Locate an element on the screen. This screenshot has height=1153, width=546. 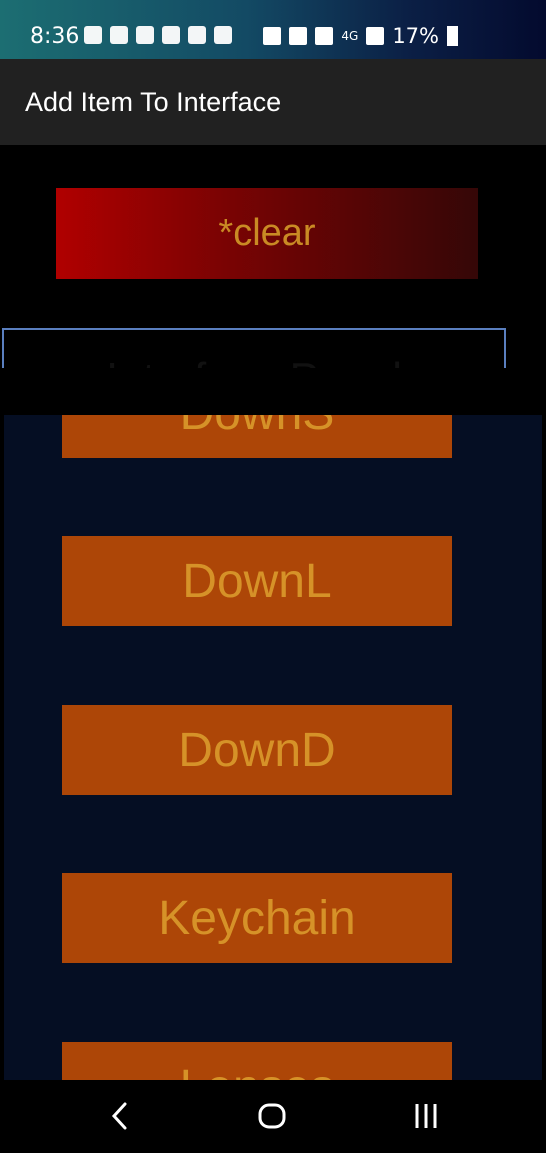
list-item: DownS is located at coordinates (257, 436).